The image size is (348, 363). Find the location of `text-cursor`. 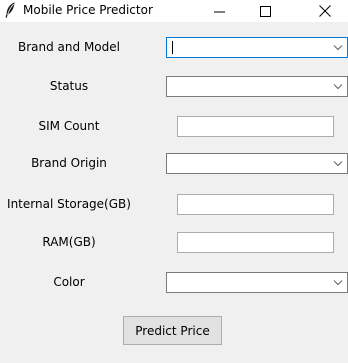

text-cursor is located at coordinates (172, 47).